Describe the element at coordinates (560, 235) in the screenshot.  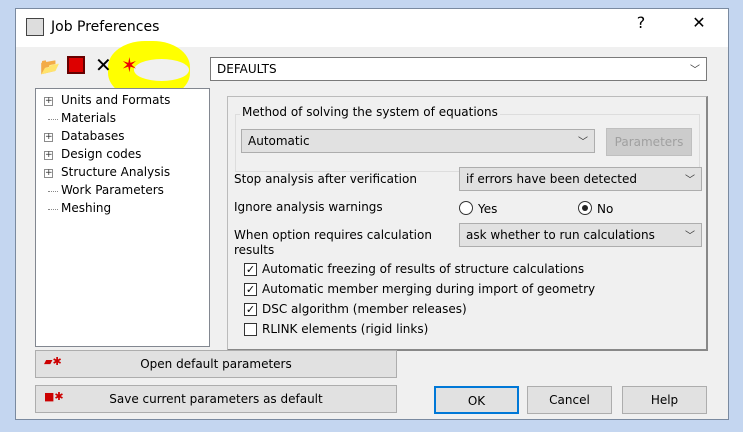
I see `when-value: ask whether to run calculations` at that location.